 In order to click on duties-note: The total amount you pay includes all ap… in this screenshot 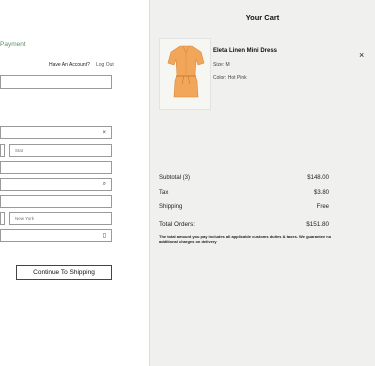, I will do `click(245, 239)`.